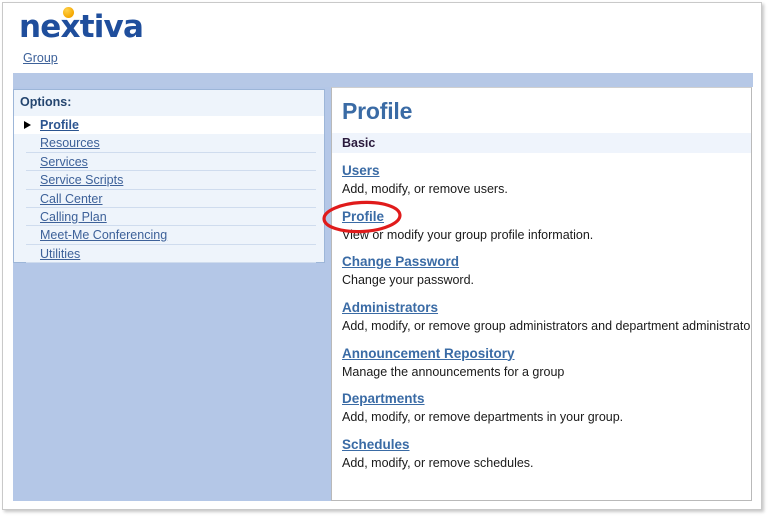 Image resolution: width=768 pixels, height=516 pixels. I want to click on entry-link-change-password: Change Password, so click(400, 262).